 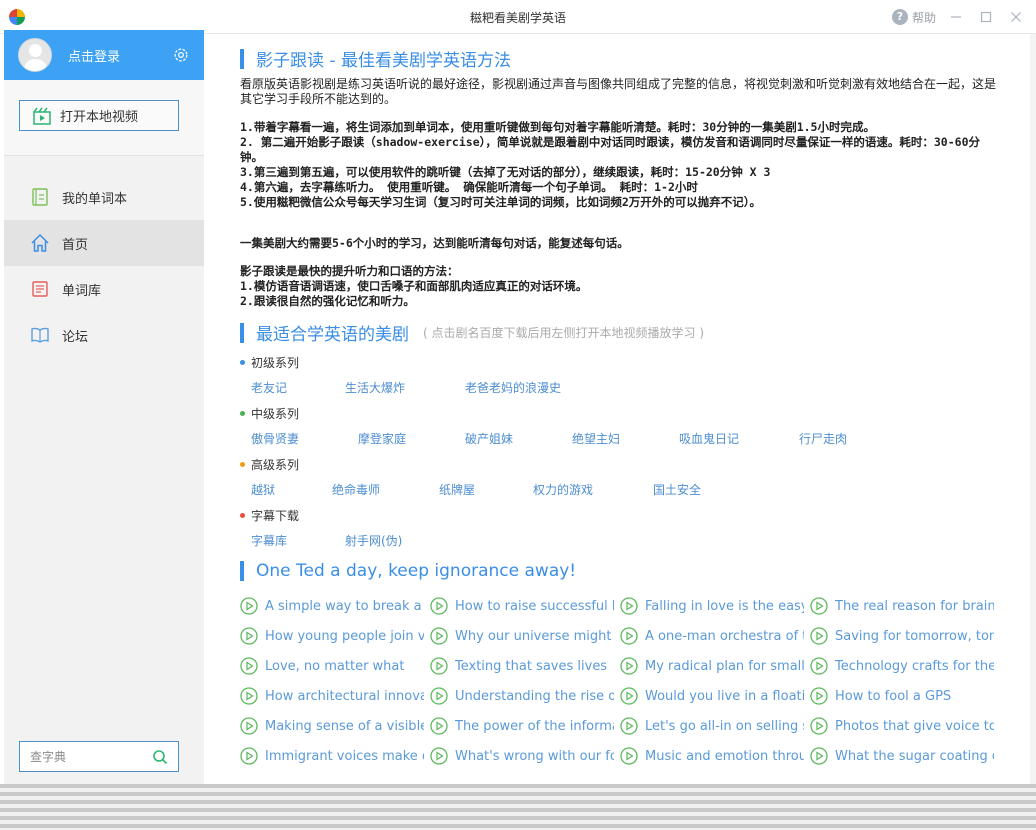 What do you see at coordinates (902, 726) in the screenshot?
I see `ted-talk-item: Photos that give voice to` at bounding box center [902, 726].